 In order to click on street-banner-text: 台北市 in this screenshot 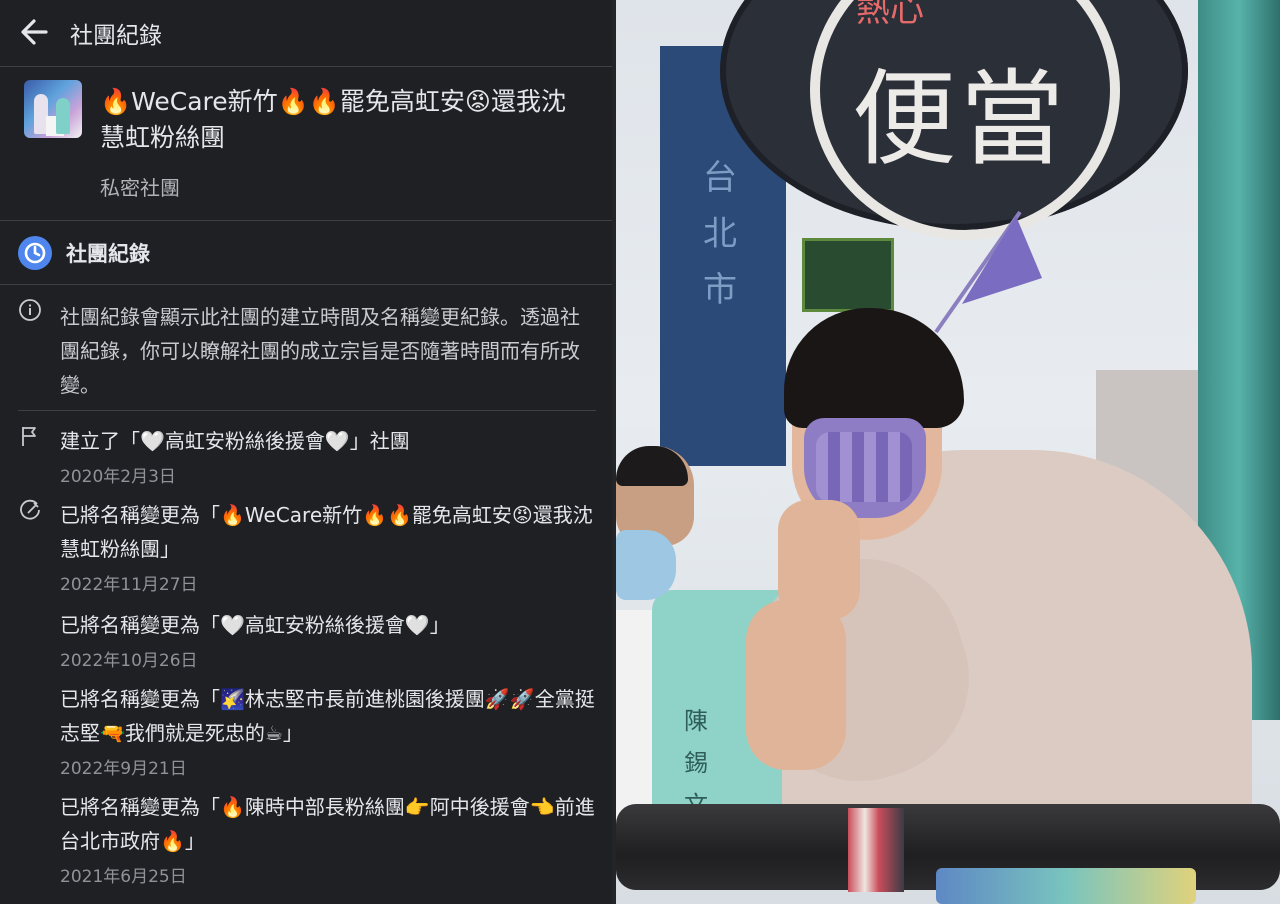, I will do `click(720, 234)`.